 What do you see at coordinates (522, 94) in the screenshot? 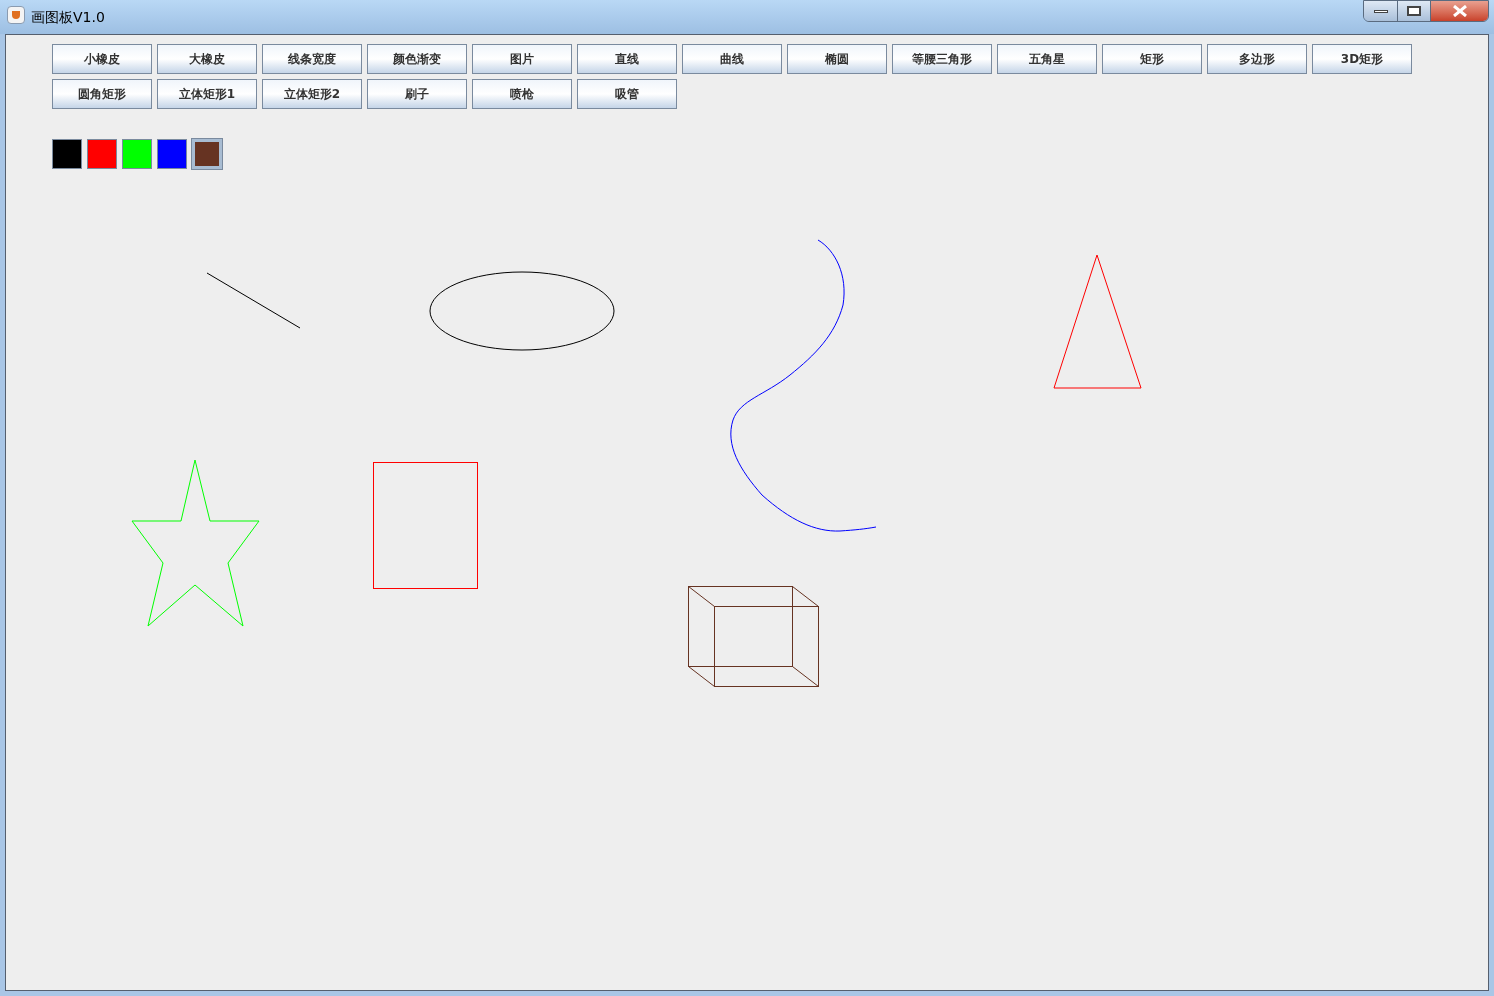
I see `tool-button: 喷枪` at bounding box center [522, 94].